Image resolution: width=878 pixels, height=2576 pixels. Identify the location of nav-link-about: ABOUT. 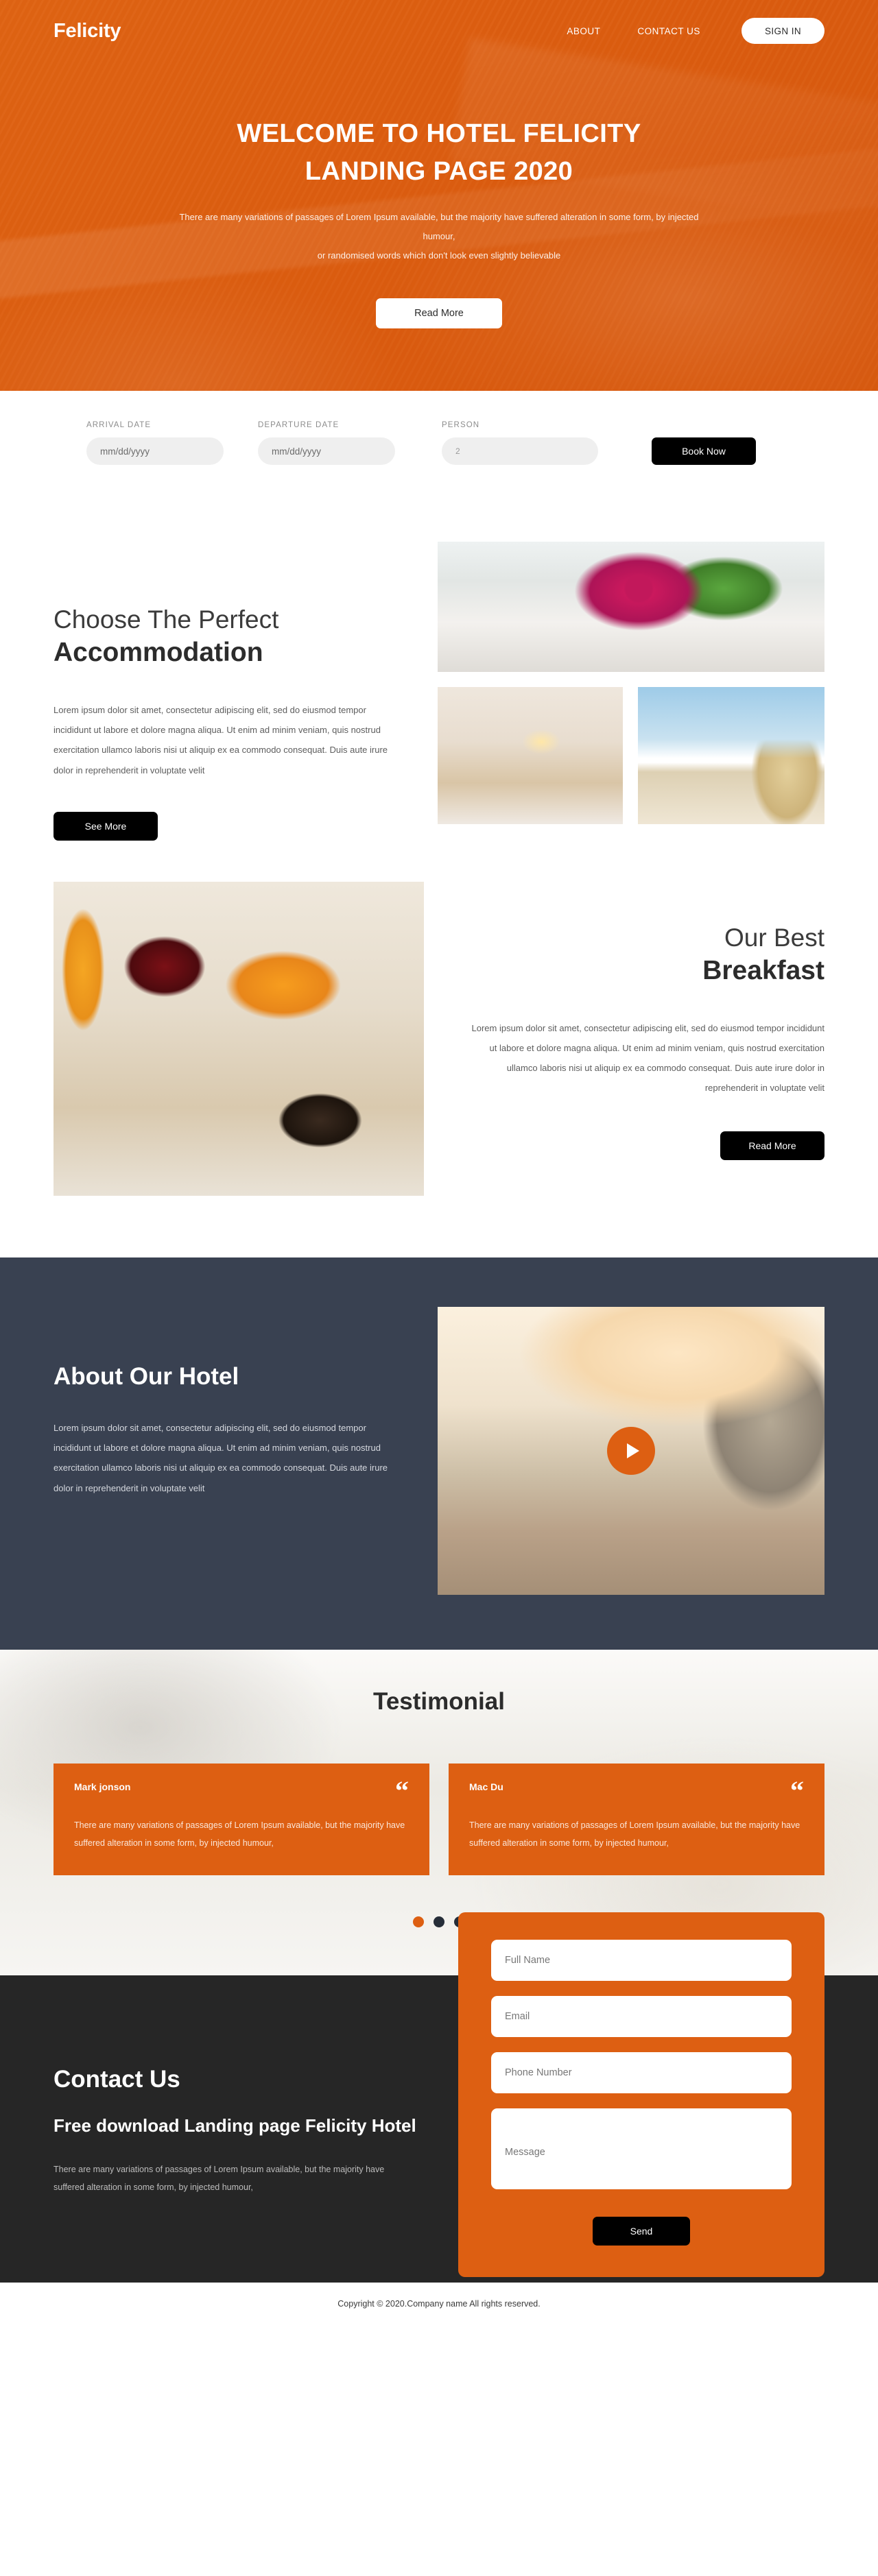
(583, 31).